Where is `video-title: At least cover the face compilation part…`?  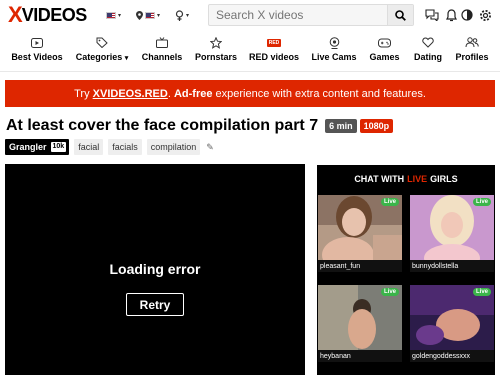 video-title: At least cover the face compilation part… is located at coordinates (162, 125).